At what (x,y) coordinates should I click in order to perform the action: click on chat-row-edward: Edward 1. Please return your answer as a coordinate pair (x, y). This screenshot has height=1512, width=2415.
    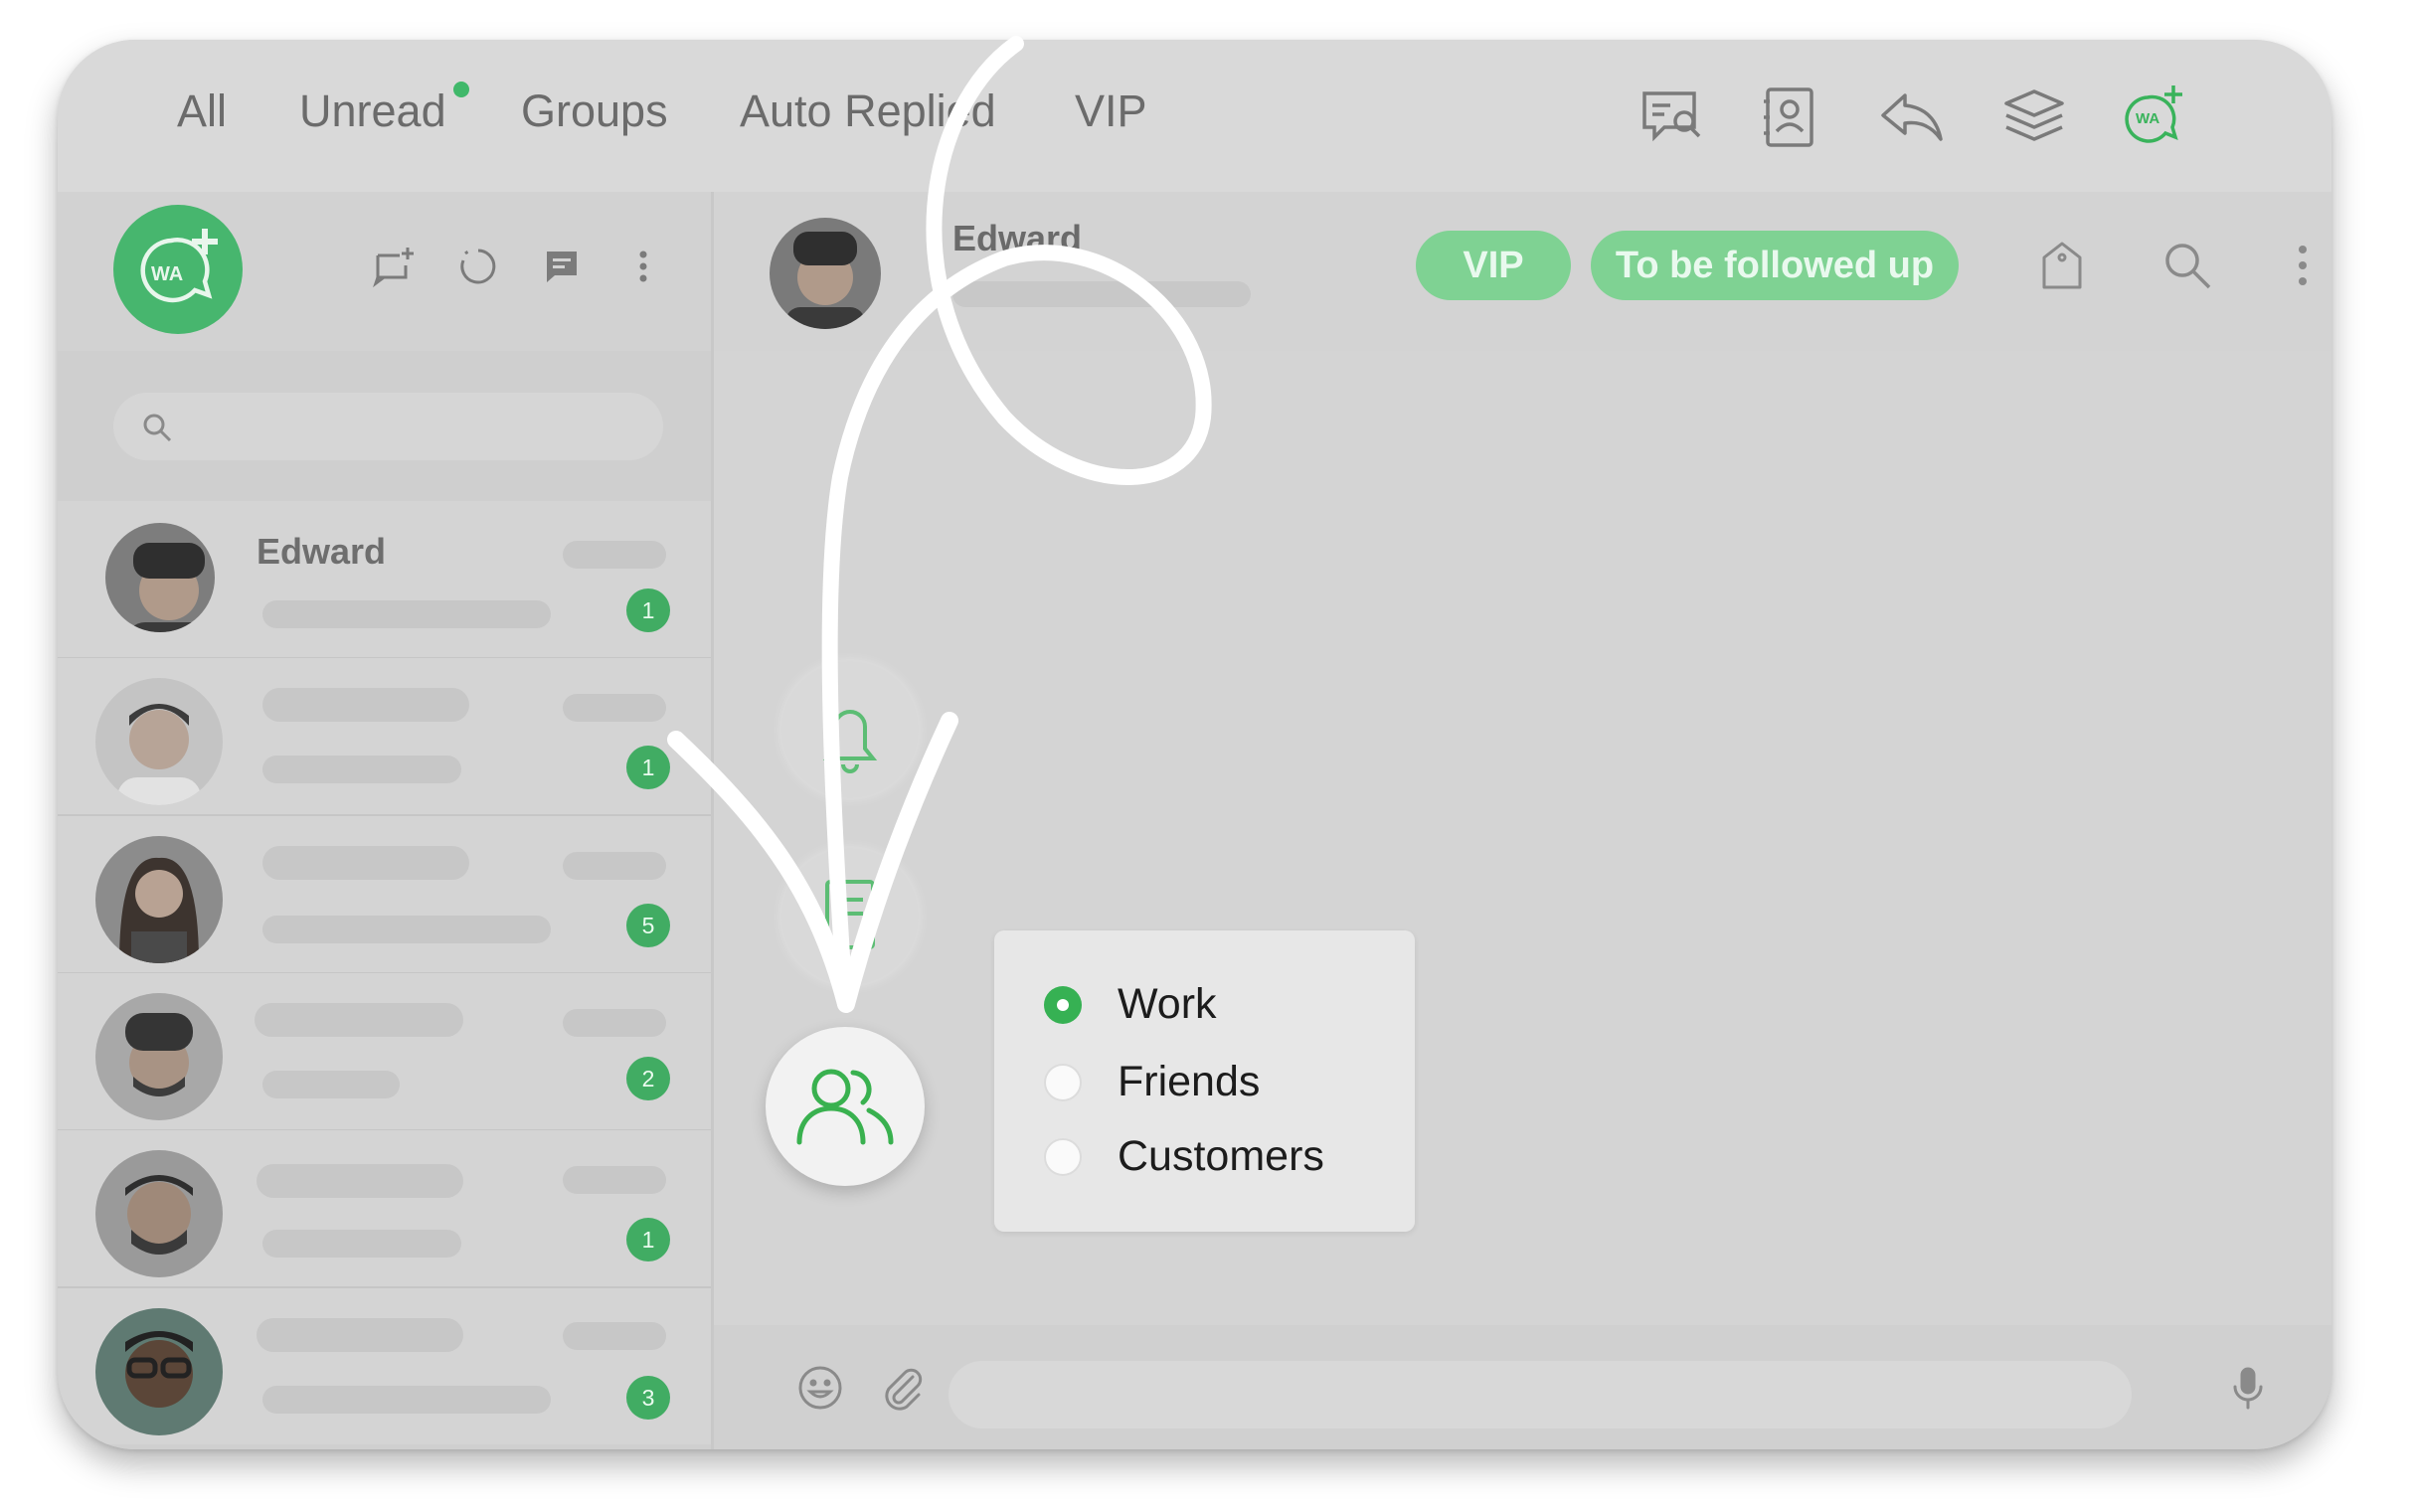
    Looking at the image, I should click on (384, 580).